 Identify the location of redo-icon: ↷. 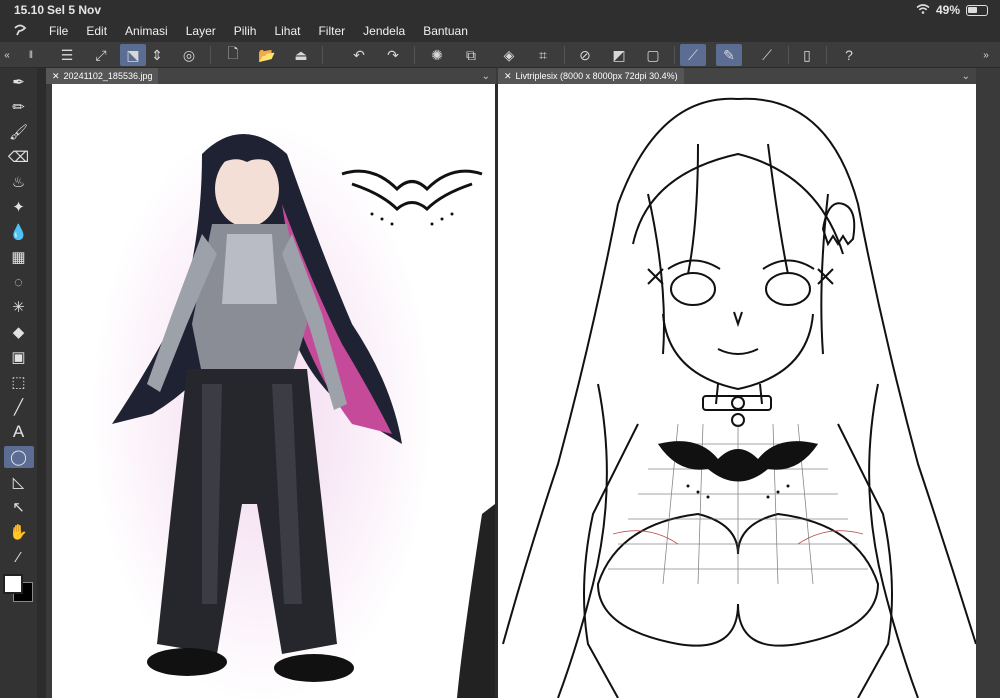
(393, 55).